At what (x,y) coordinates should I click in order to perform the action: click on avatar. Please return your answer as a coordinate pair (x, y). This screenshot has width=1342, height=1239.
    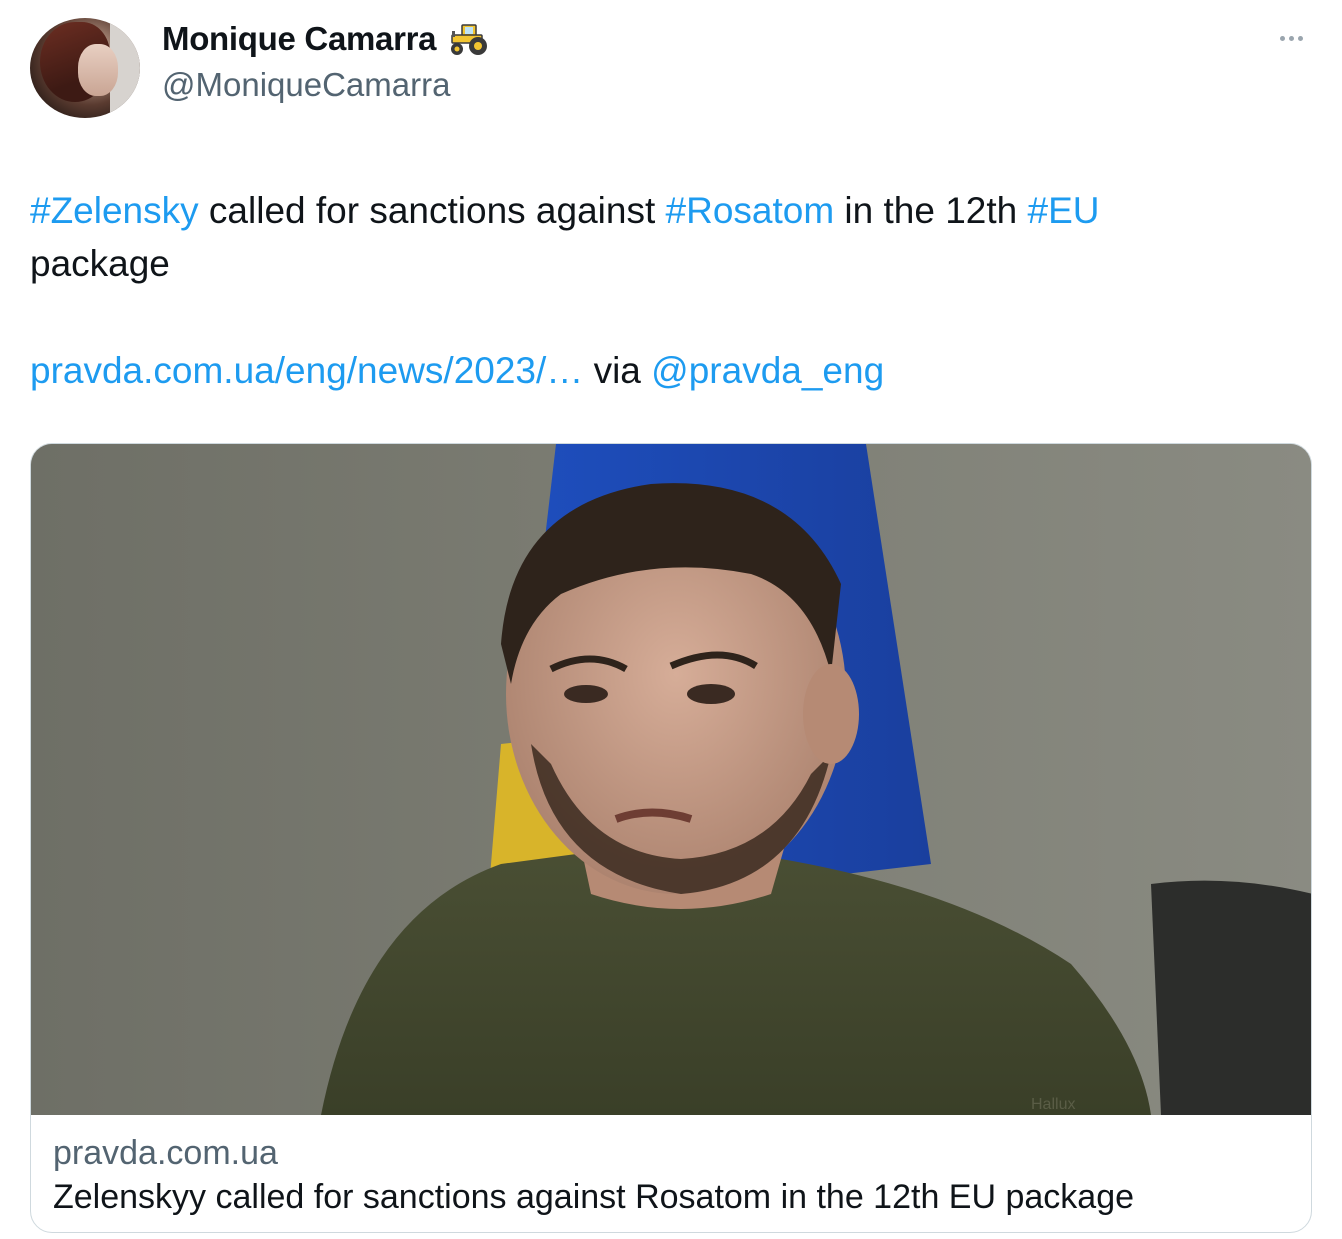
    Looking at the image, I should click on (85, 68).